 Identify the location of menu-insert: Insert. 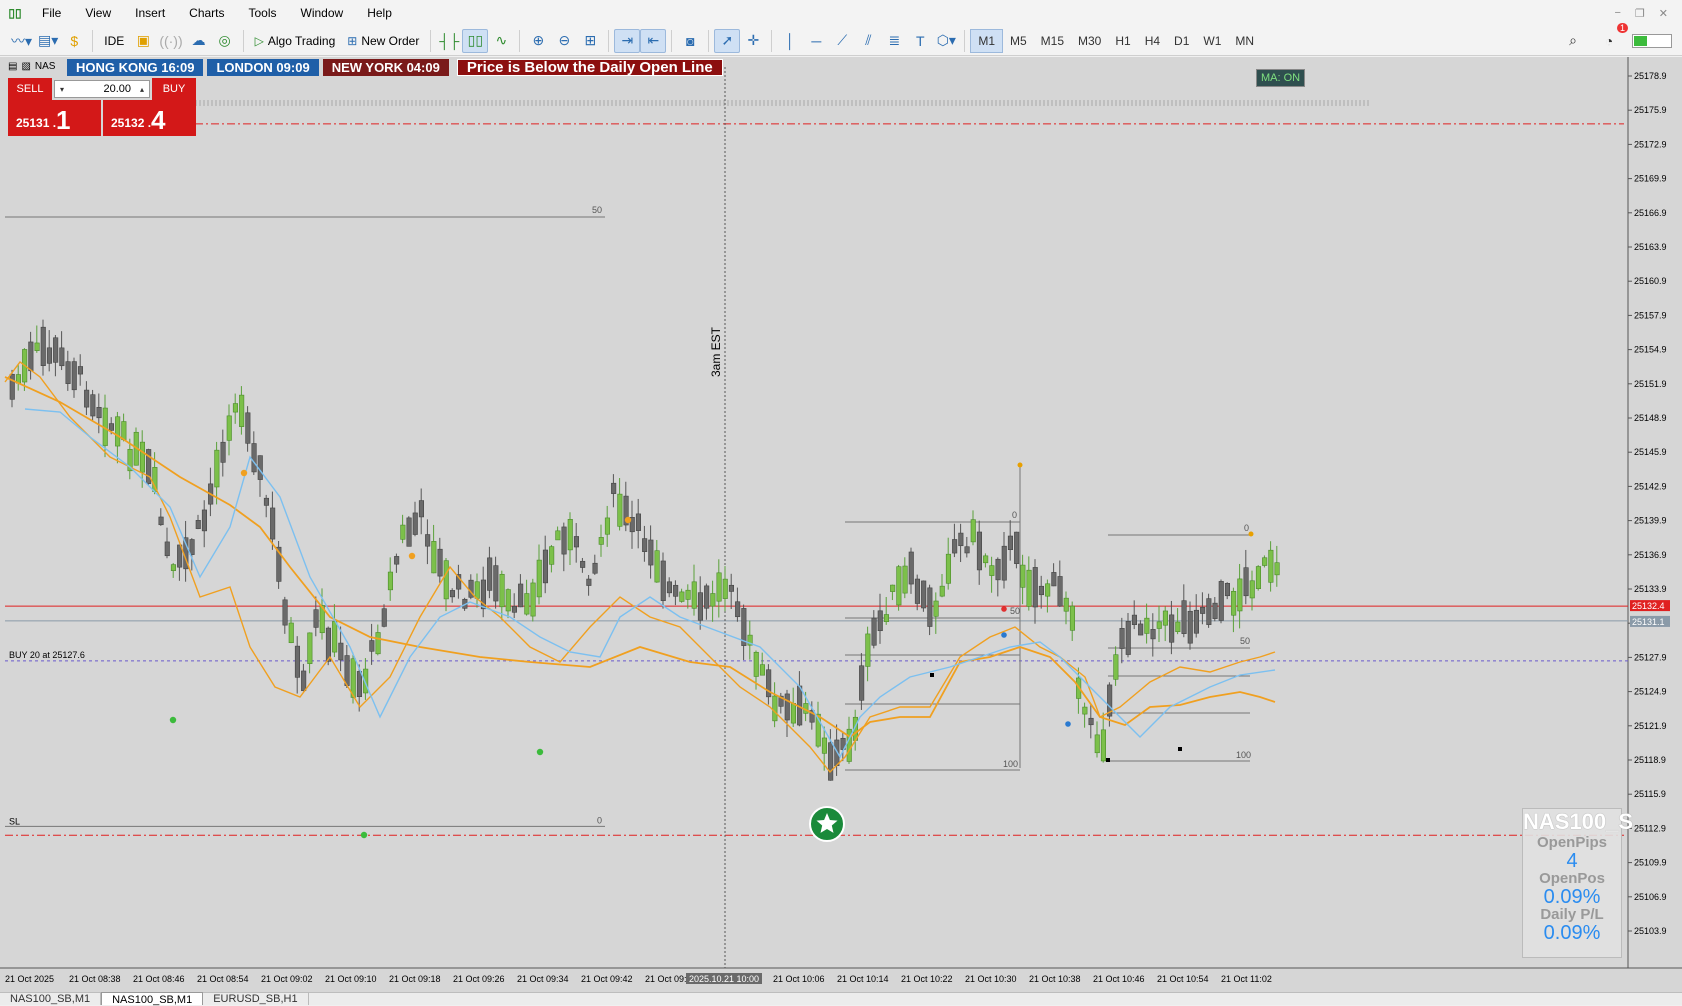
(150, 13).